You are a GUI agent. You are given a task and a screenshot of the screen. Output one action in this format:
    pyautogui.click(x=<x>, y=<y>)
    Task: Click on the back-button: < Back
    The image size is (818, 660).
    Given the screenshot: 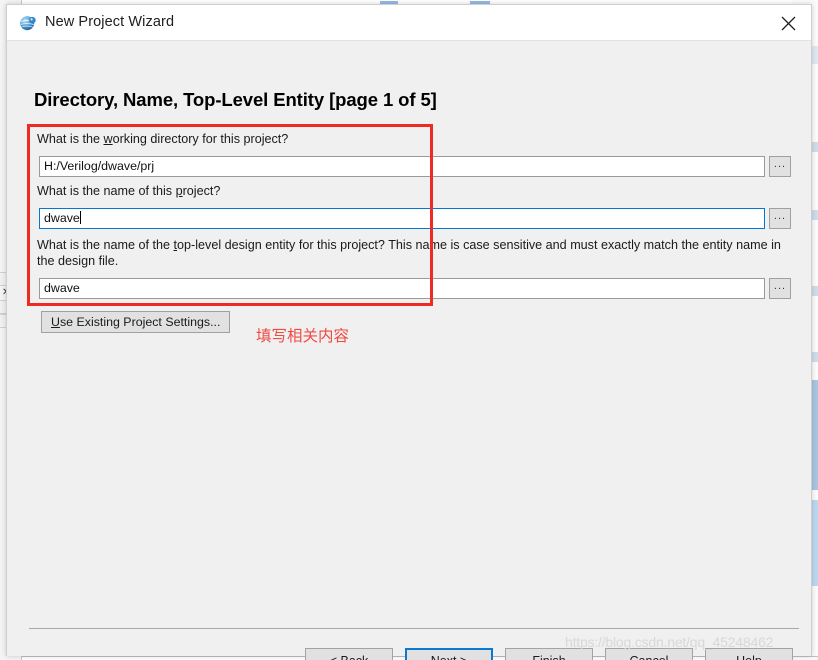 What is the action you would take?
    pyautogui.click(x=349, y=654)
    